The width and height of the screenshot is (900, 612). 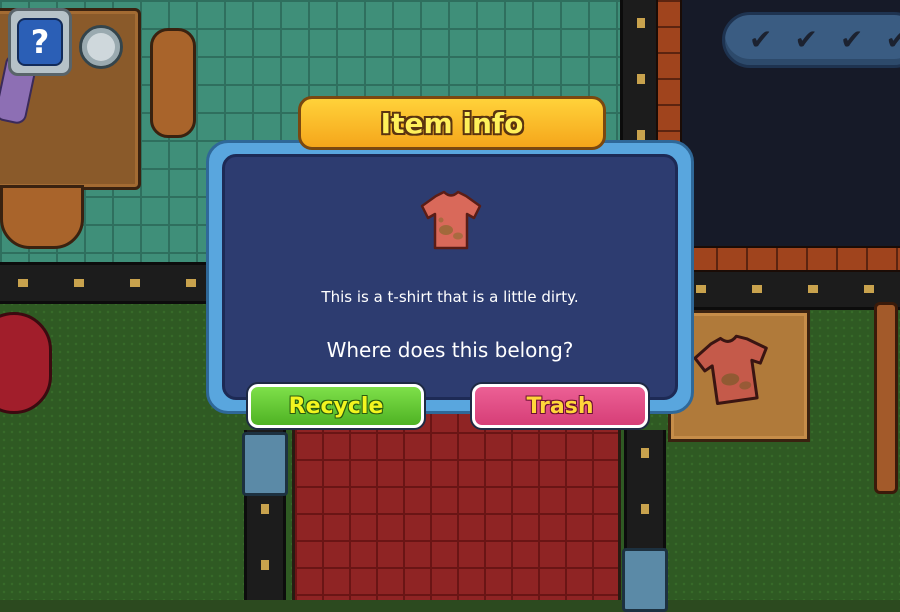 I want to click on progress-checks: ✔ ✔ ✔ ✔, so click(x=811, y=40).